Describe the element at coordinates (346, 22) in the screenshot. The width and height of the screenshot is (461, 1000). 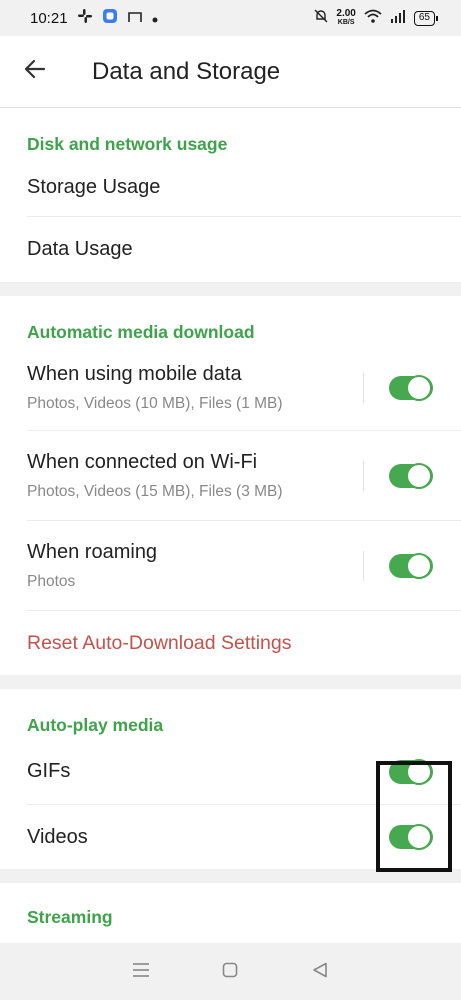
I see `network-speed-unit: KB/S` at that location.